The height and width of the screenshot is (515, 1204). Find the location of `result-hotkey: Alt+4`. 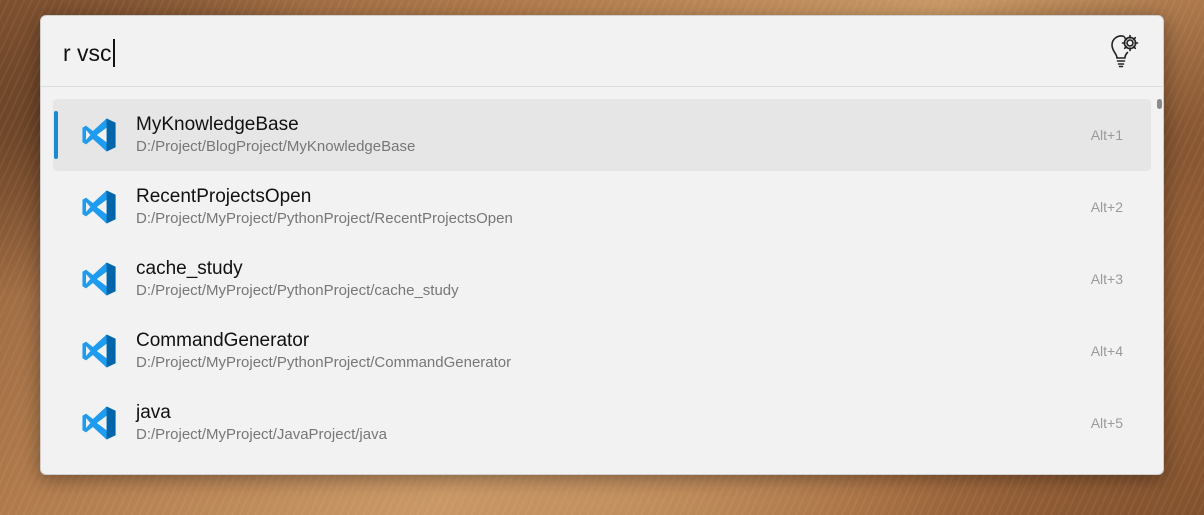

result-hotkey: Alt+4 is located at coordinates (1106, 351).